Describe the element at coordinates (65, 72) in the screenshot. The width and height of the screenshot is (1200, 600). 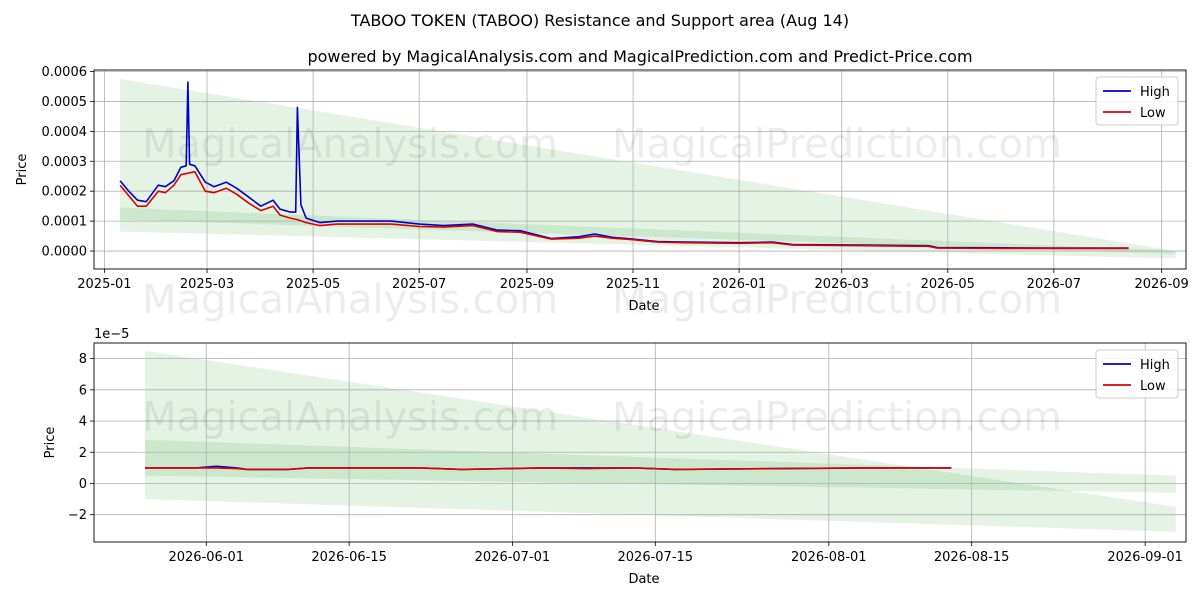
I see `y-tick-label: 0.0006` at that location.